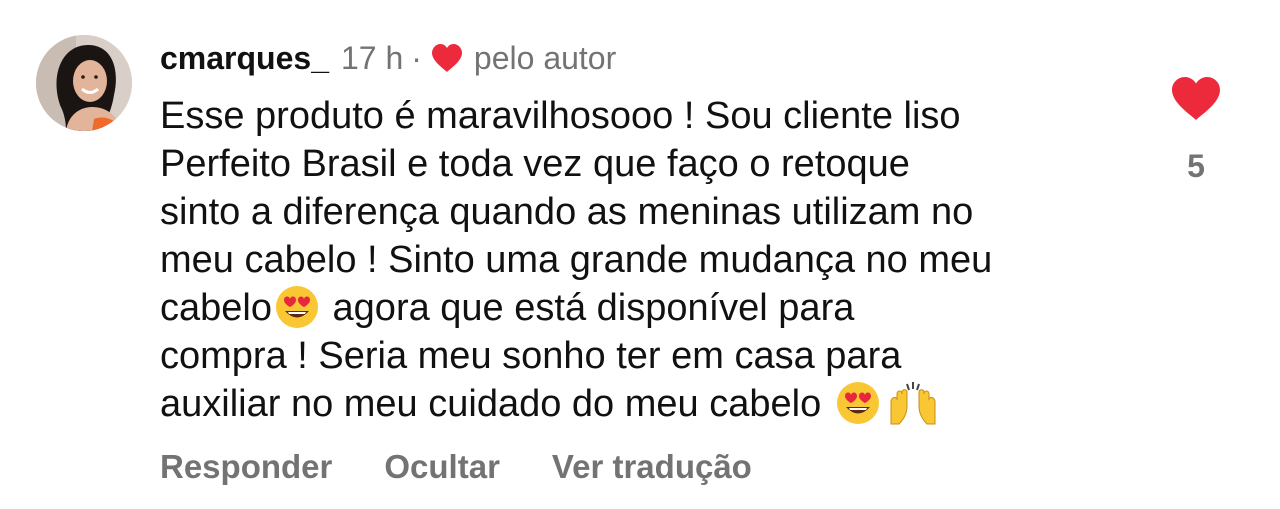  What do you see at coordinates (652, 467) in the screenshot?
I see `translate-button: Ver tradução` at bounding box center [652, 467].